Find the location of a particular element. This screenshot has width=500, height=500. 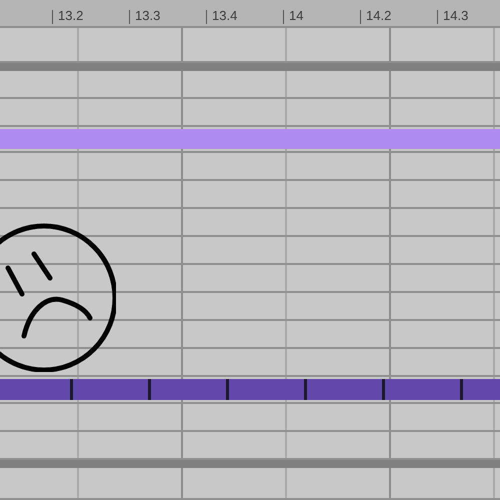

ruler-label: 14 is located at coordinates (321, 17).